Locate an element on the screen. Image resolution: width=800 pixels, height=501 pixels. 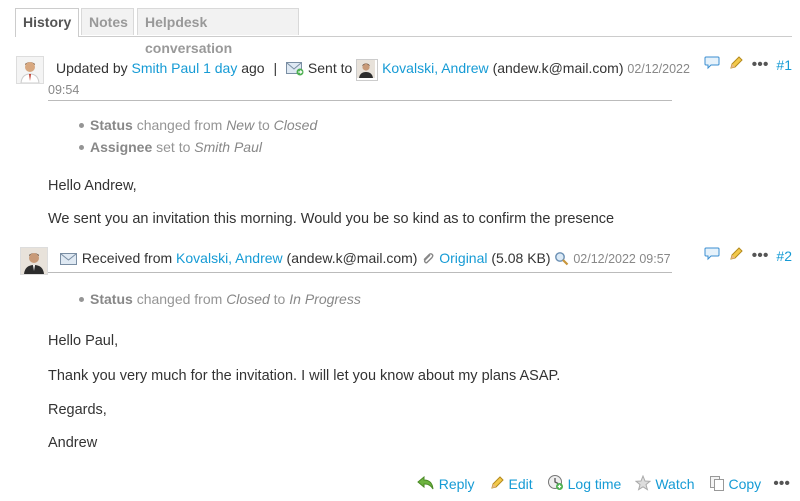
detail-to: Closed is located at coordinates (295, 125).